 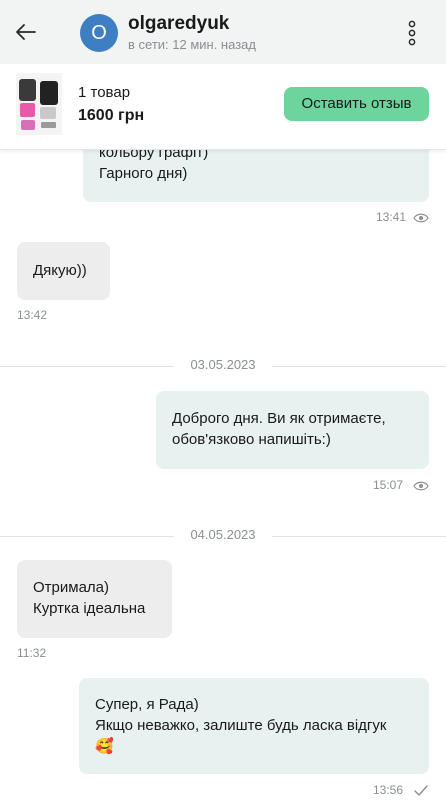 What do you see at coordinates (356, 104) in the screenshot?
I see `leave-review-button: Оставить отзыв` at bounding box center [356, 104].